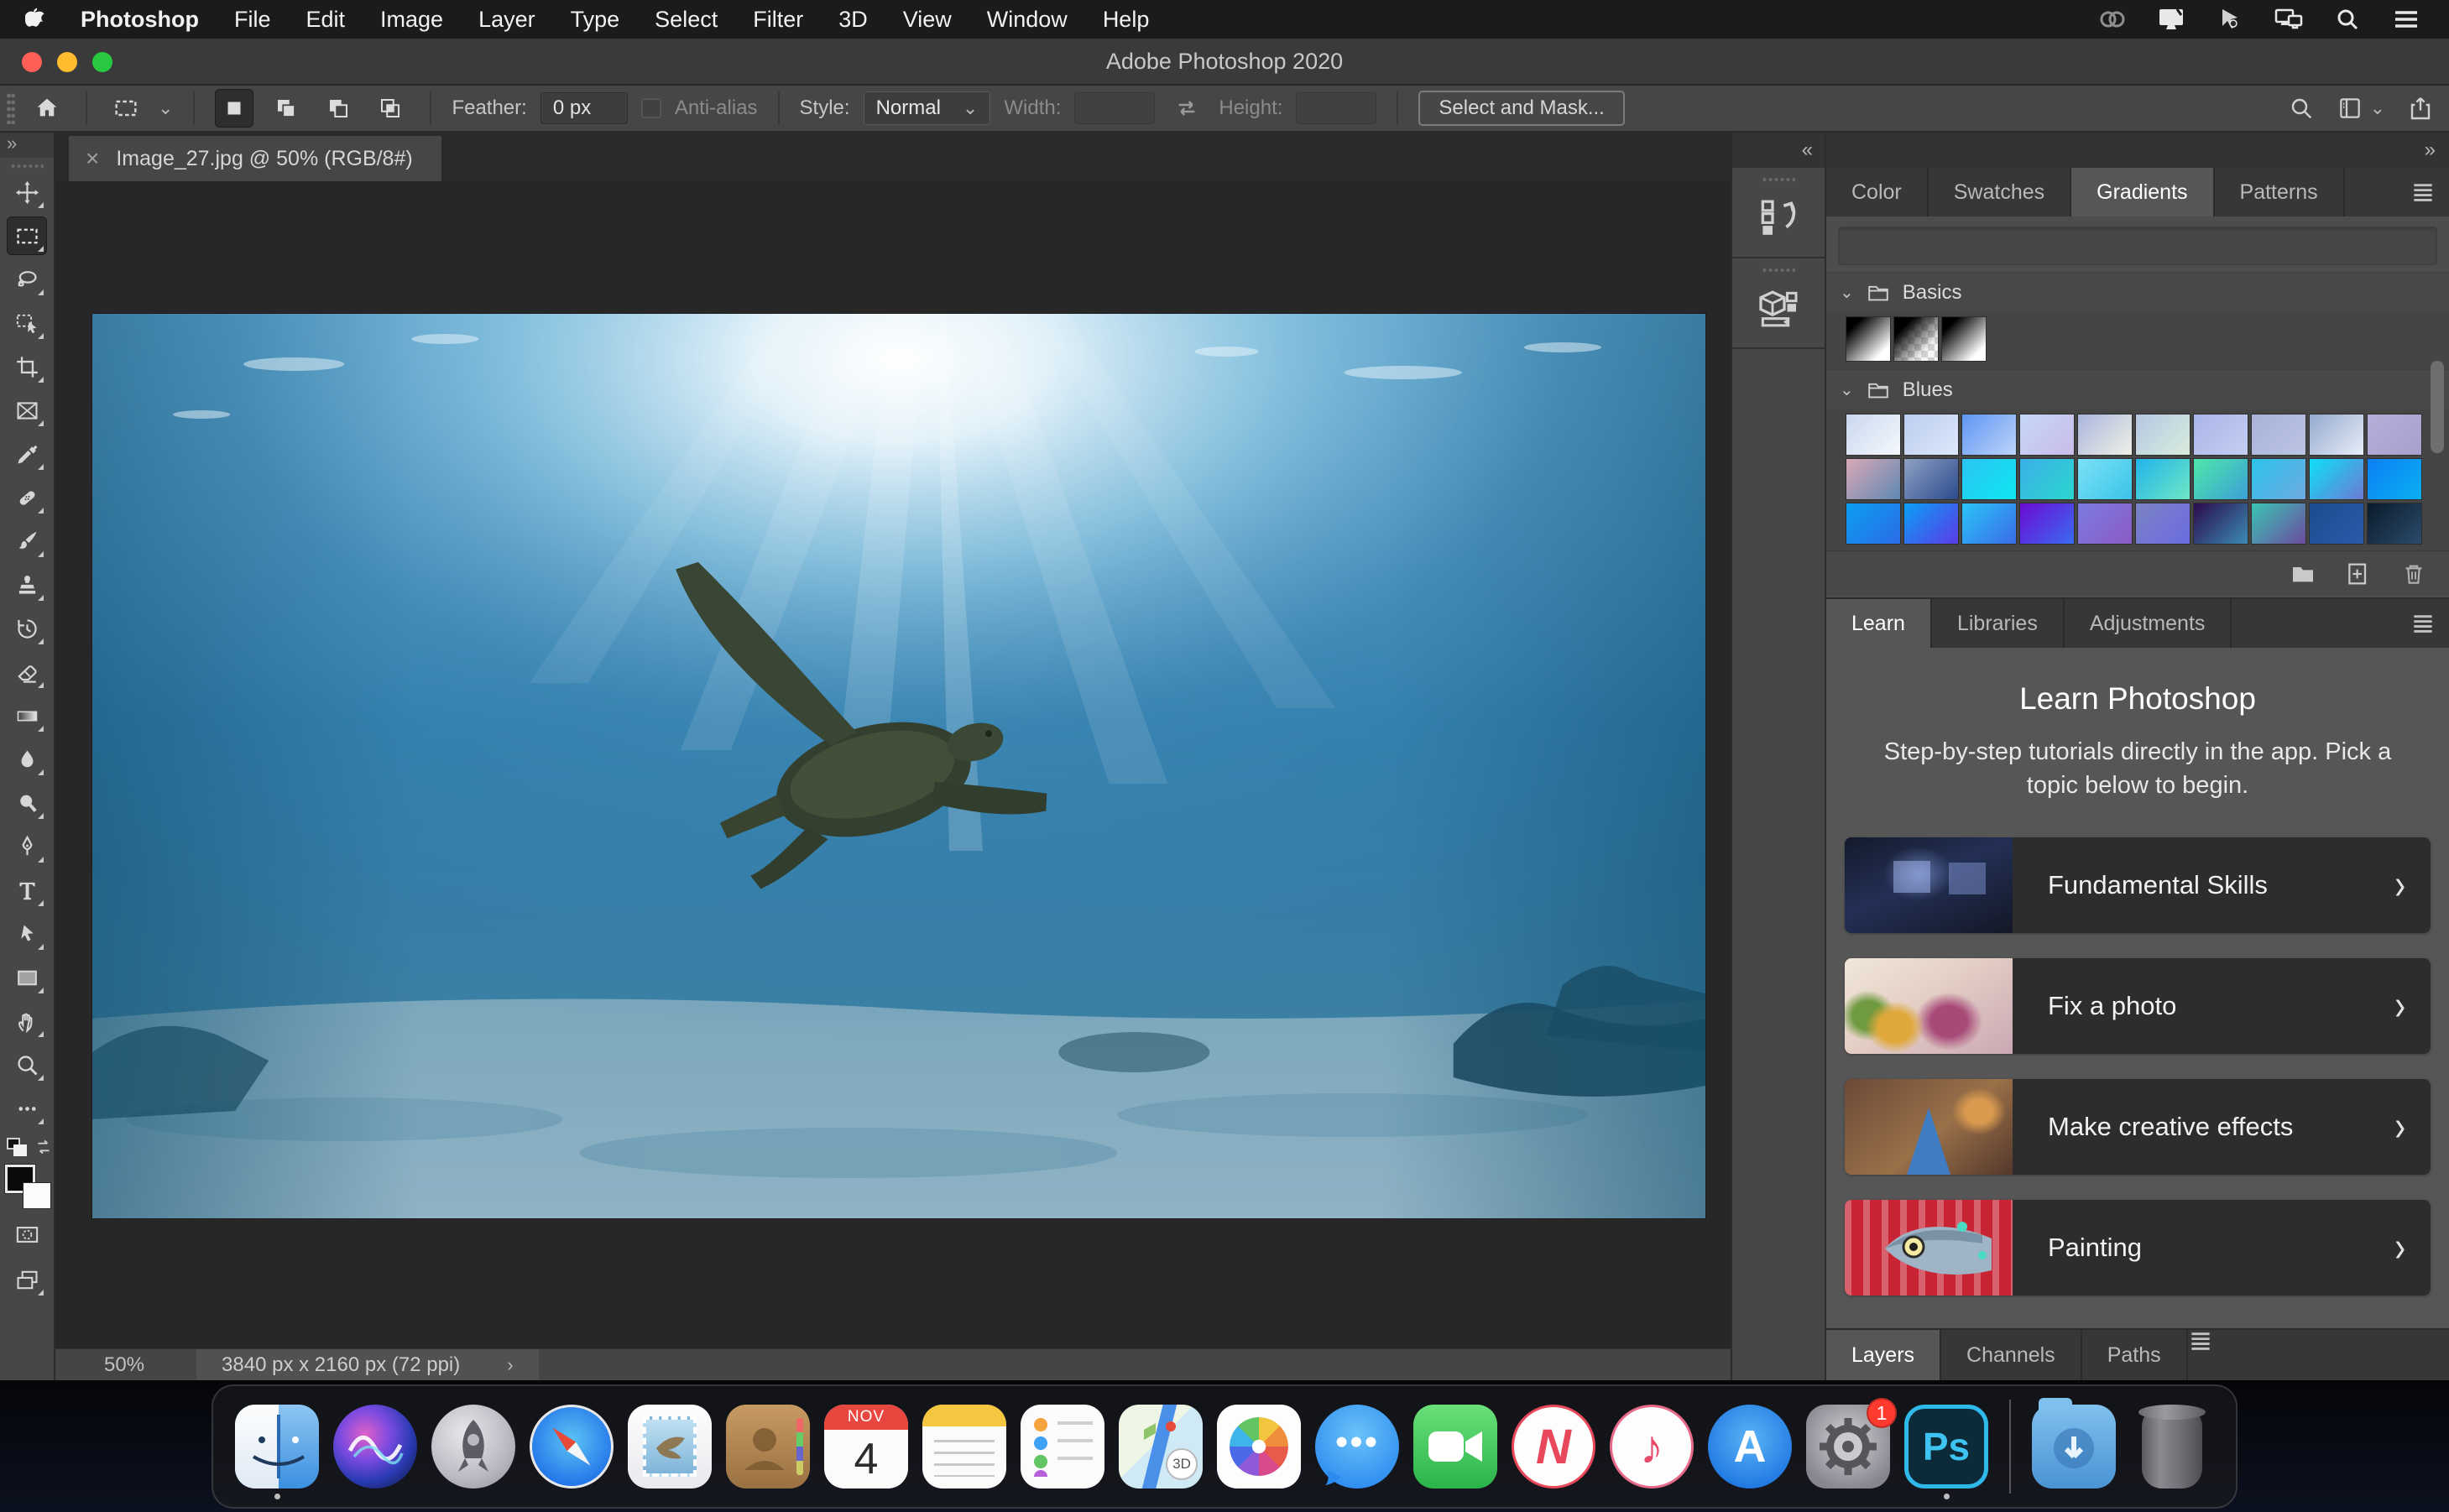 The width and height of the screenshot is (2449, 1512). What do you see at coordinates (367, 1365) in the screenshot?
I see `document-dimensions: 3840 px x 2160 px (72 ppi) ›` at bounding box center [367, 1365].